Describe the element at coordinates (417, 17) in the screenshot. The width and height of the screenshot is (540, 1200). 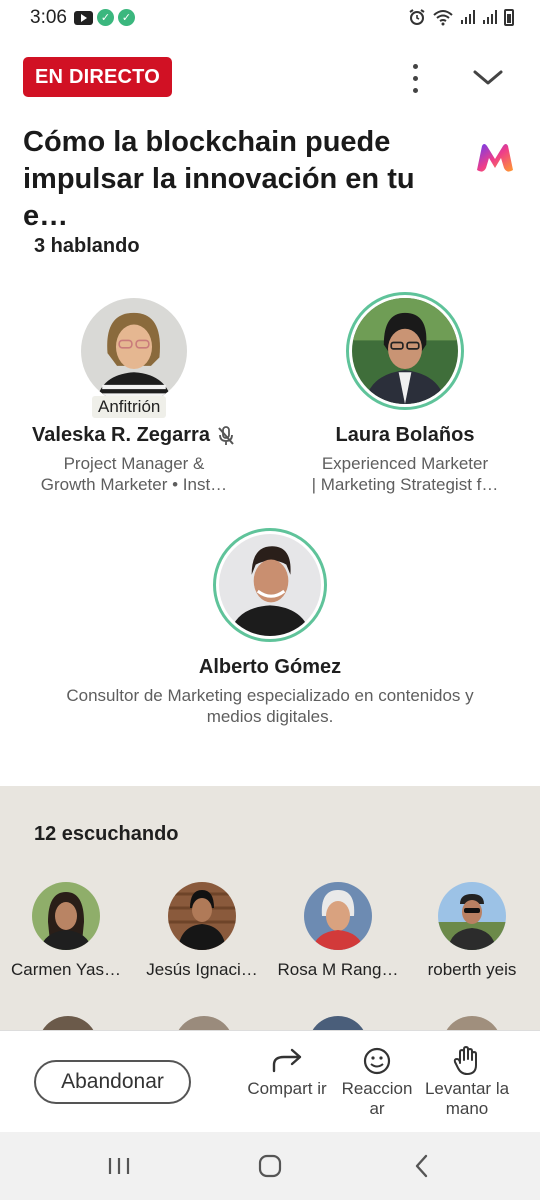
I see `alarm-icon` at that location.